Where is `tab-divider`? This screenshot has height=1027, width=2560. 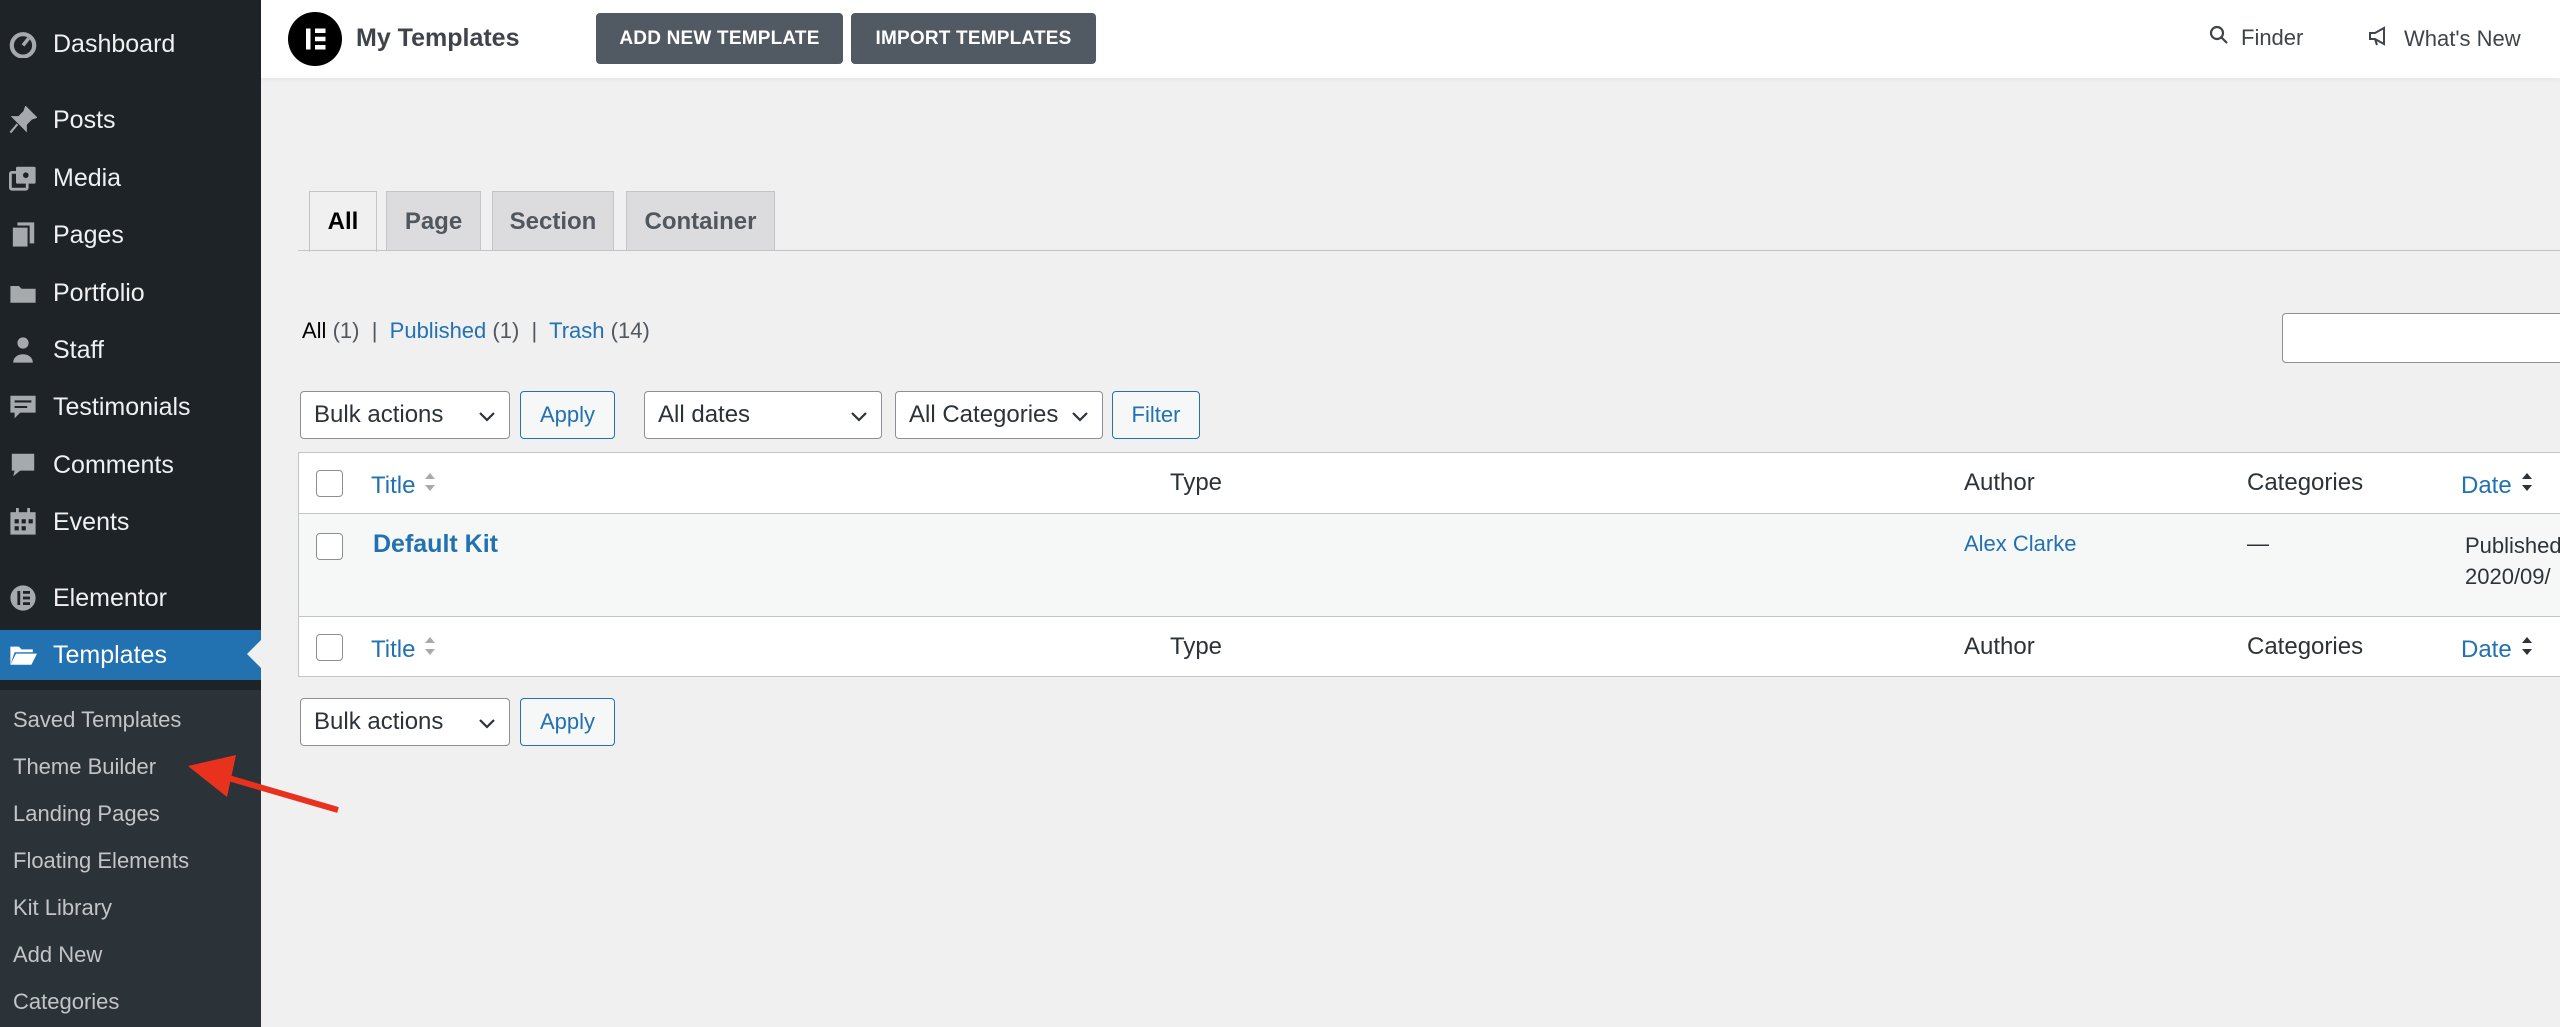 tab-divider is located at coordinates (1429, 250).